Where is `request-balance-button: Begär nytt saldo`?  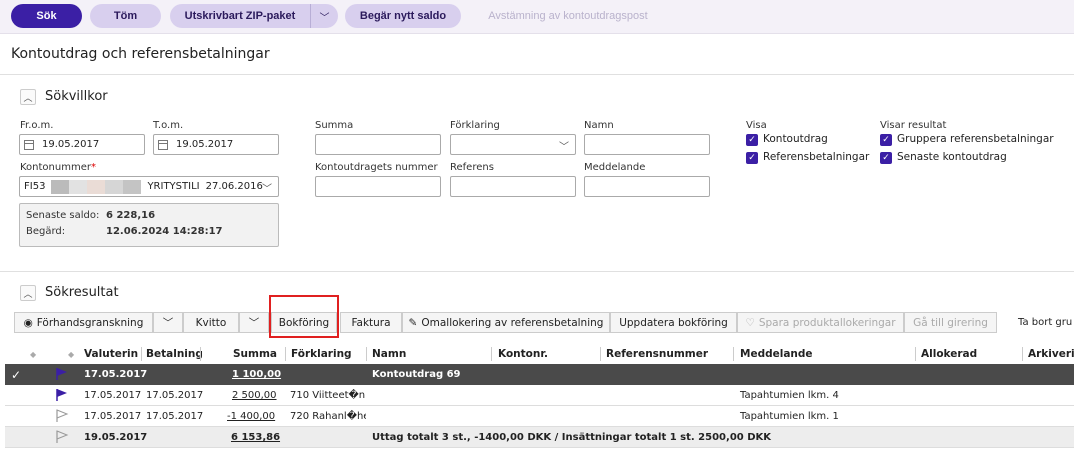
request-balance-button: Begär nytt saldo is located at coordinates (403, 16).